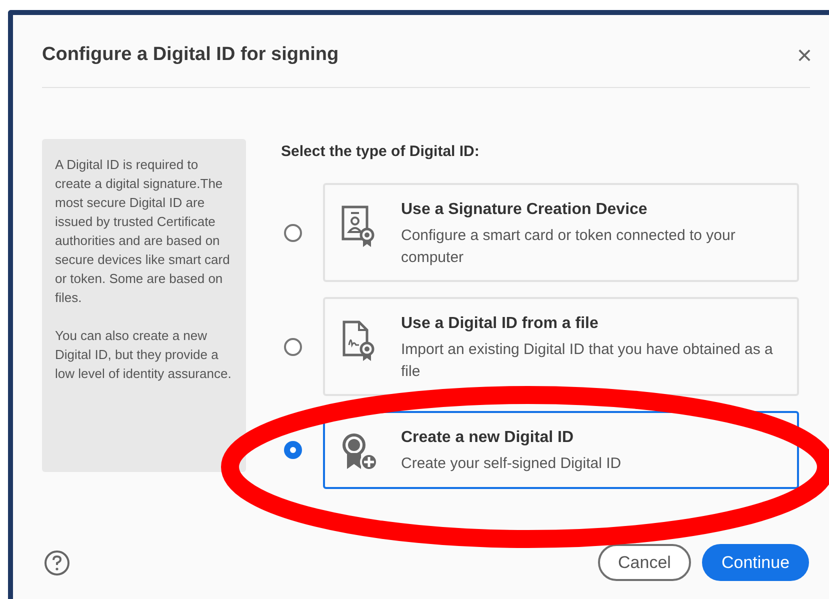  I want to click on option-title: Create a new Digital ID, so click(487, 438).